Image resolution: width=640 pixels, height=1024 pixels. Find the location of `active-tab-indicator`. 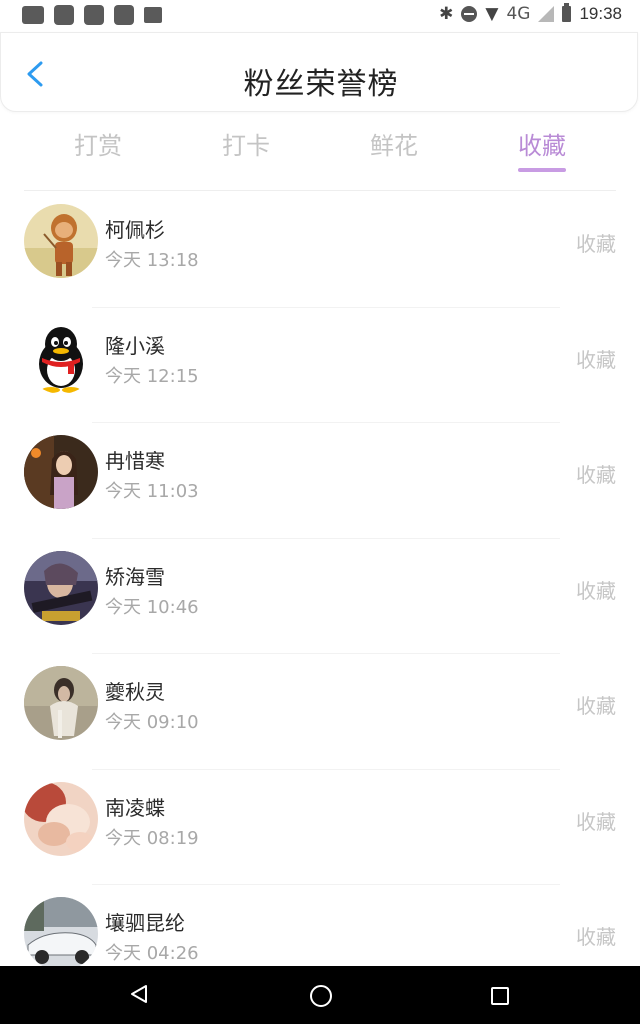

active-tab-indicator is located at coordinates (542, 170).